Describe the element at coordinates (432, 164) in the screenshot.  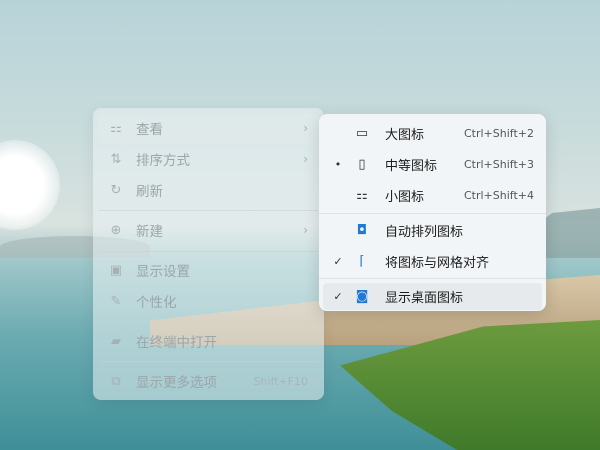
I see `submenu-item-medium-icons: • ▯ 中等图标 Ctrl+Shift+3` at that location.